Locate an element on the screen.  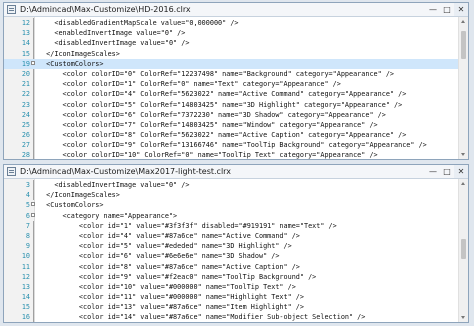
code-text: <disabledInvertImage value="0" /> is located at coordinates (114, 43).